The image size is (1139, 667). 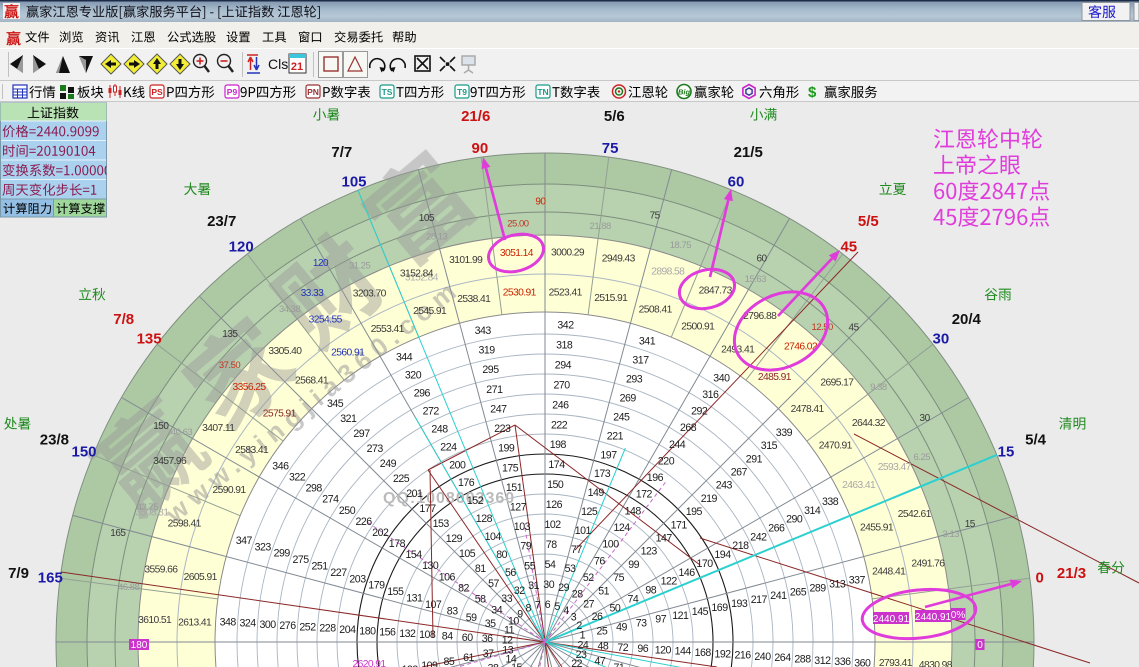 What do you see at coordinates (297, 478) in the screenshot?
I see `svg-text: 322` at bounding box center [297, 478].